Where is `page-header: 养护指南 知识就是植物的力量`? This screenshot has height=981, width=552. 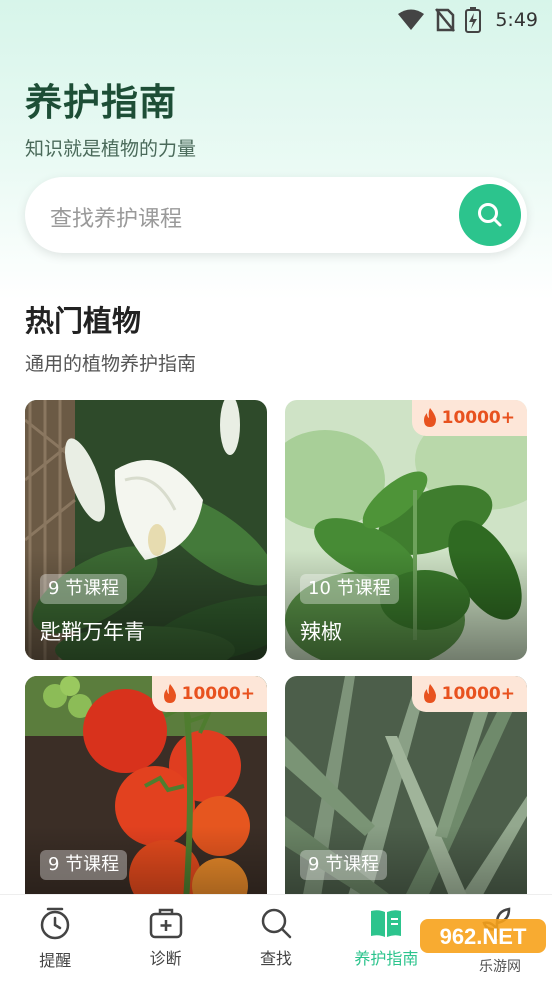 page-header: 养护指南 知识就是植物的力量 is located at coordinates (110, 116).